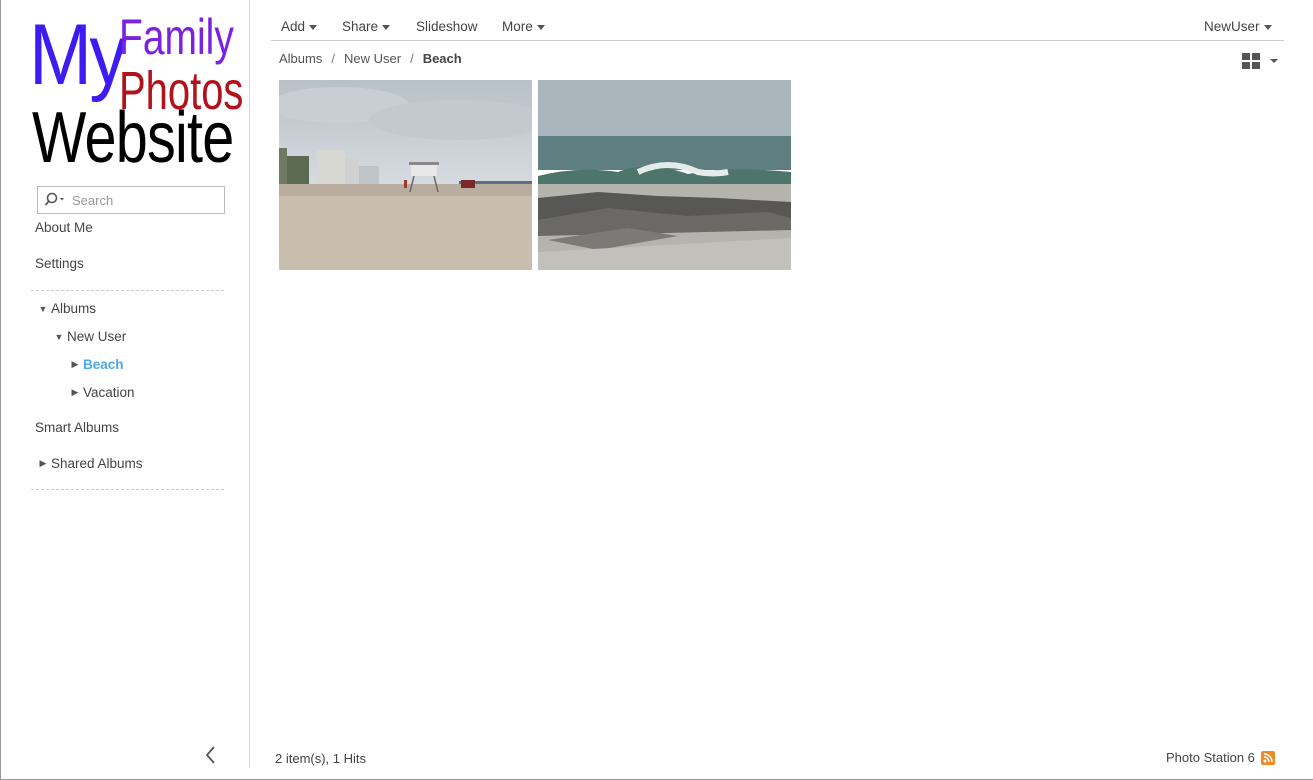  What do you see at coordinates (321, 758) in the screenshot?
I see `item-count-status: 2 item(s), 1 Hits` at bounding box center [321, 758].